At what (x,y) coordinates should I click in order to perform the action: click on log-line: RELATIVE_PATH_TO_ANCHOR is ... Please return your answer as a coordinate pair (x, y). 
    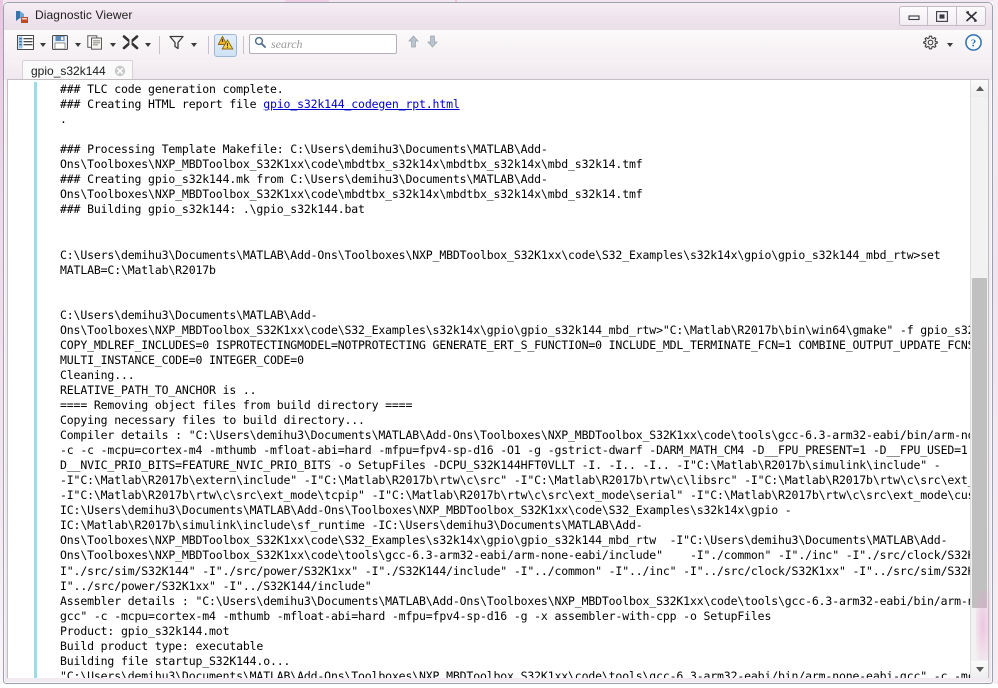
    Looking at the image, I should click on (158, 389).